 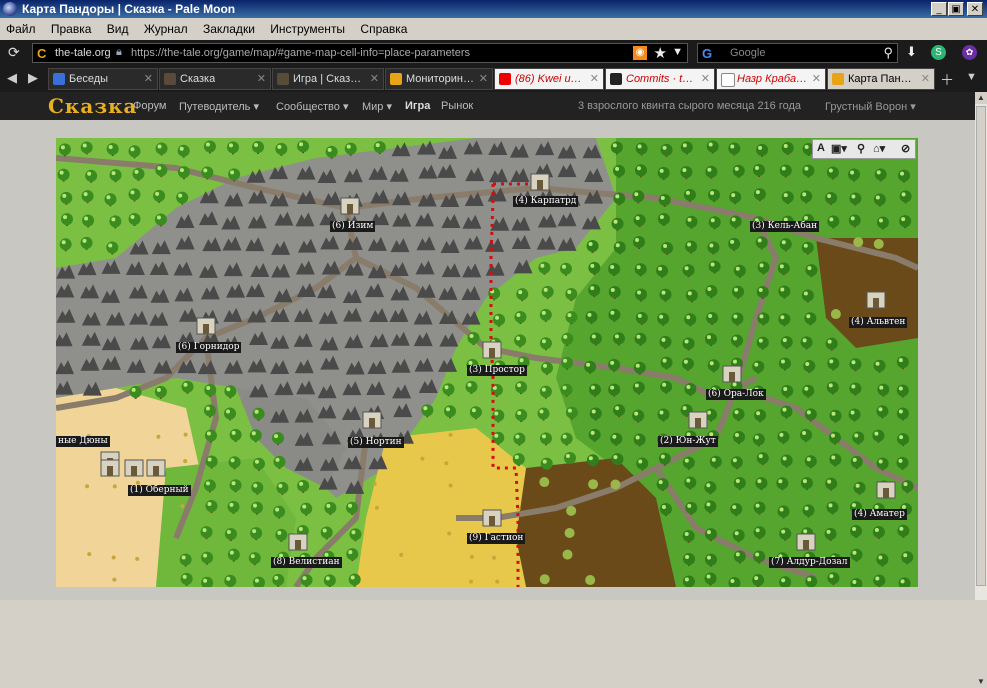 What do you see at coordinates (33, 78) in the screenshot?
I see `forward-icon: ▶` at bounding box center [33, 78].